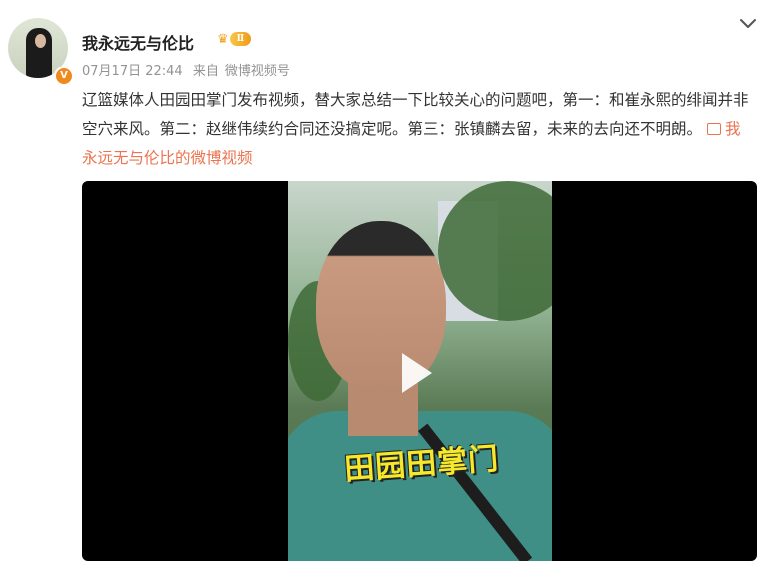  I want to click on chevron-down-icon, so click(748, 24).